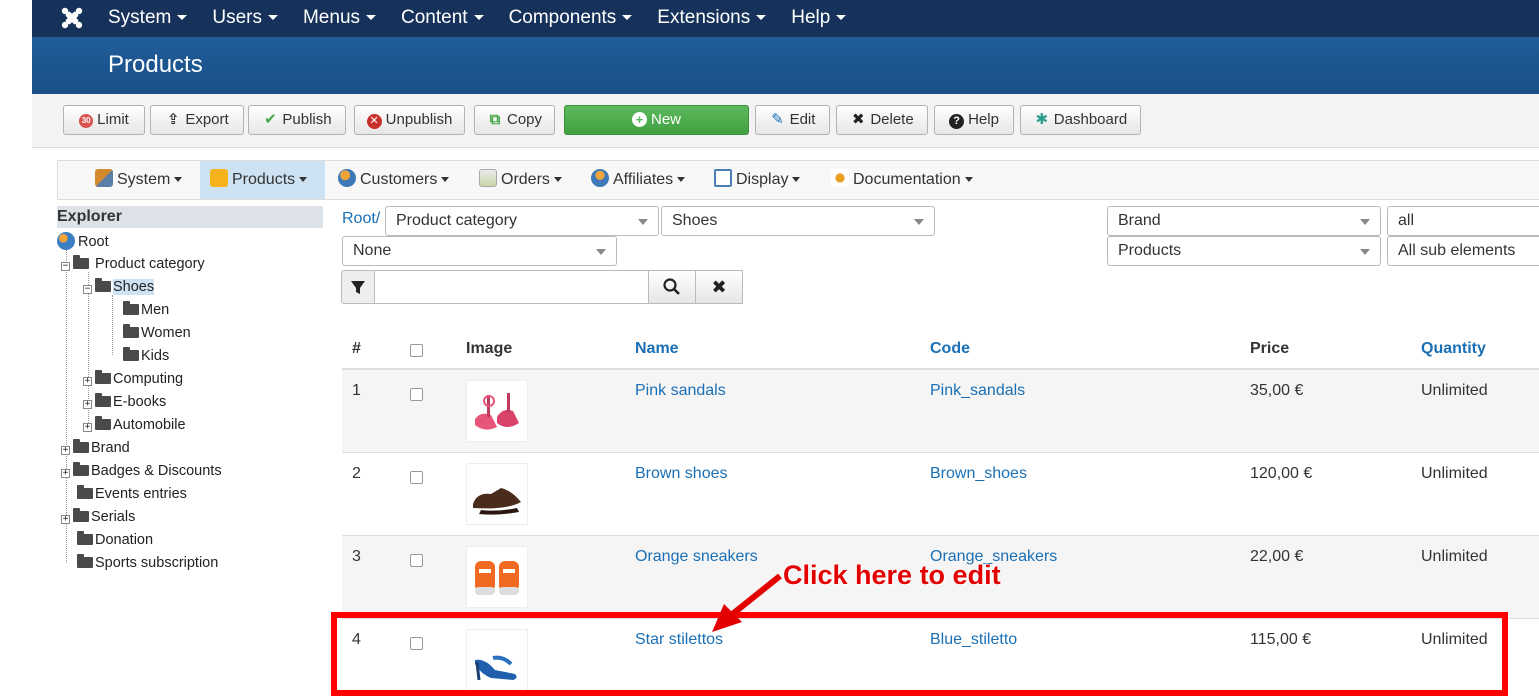  What do you see at coordinates (134, 425) in the screenshot?
I see `tree-node-automobile: + Automobile` at bounding box center [134, 425].